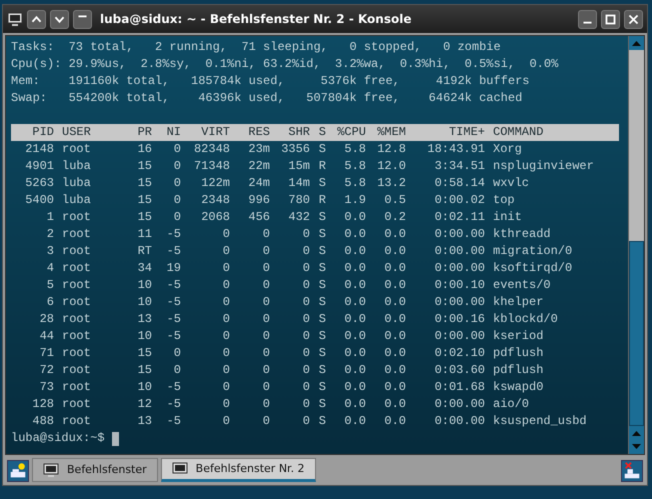 This screenshot has height=499, width=652. What do you see at coordinates (270, 81) in the screenshot?
I see `summary-line: Mem: 191160k total, 185784k used, 5376k free, 4192k buffers` at bounding box center [270, 81].